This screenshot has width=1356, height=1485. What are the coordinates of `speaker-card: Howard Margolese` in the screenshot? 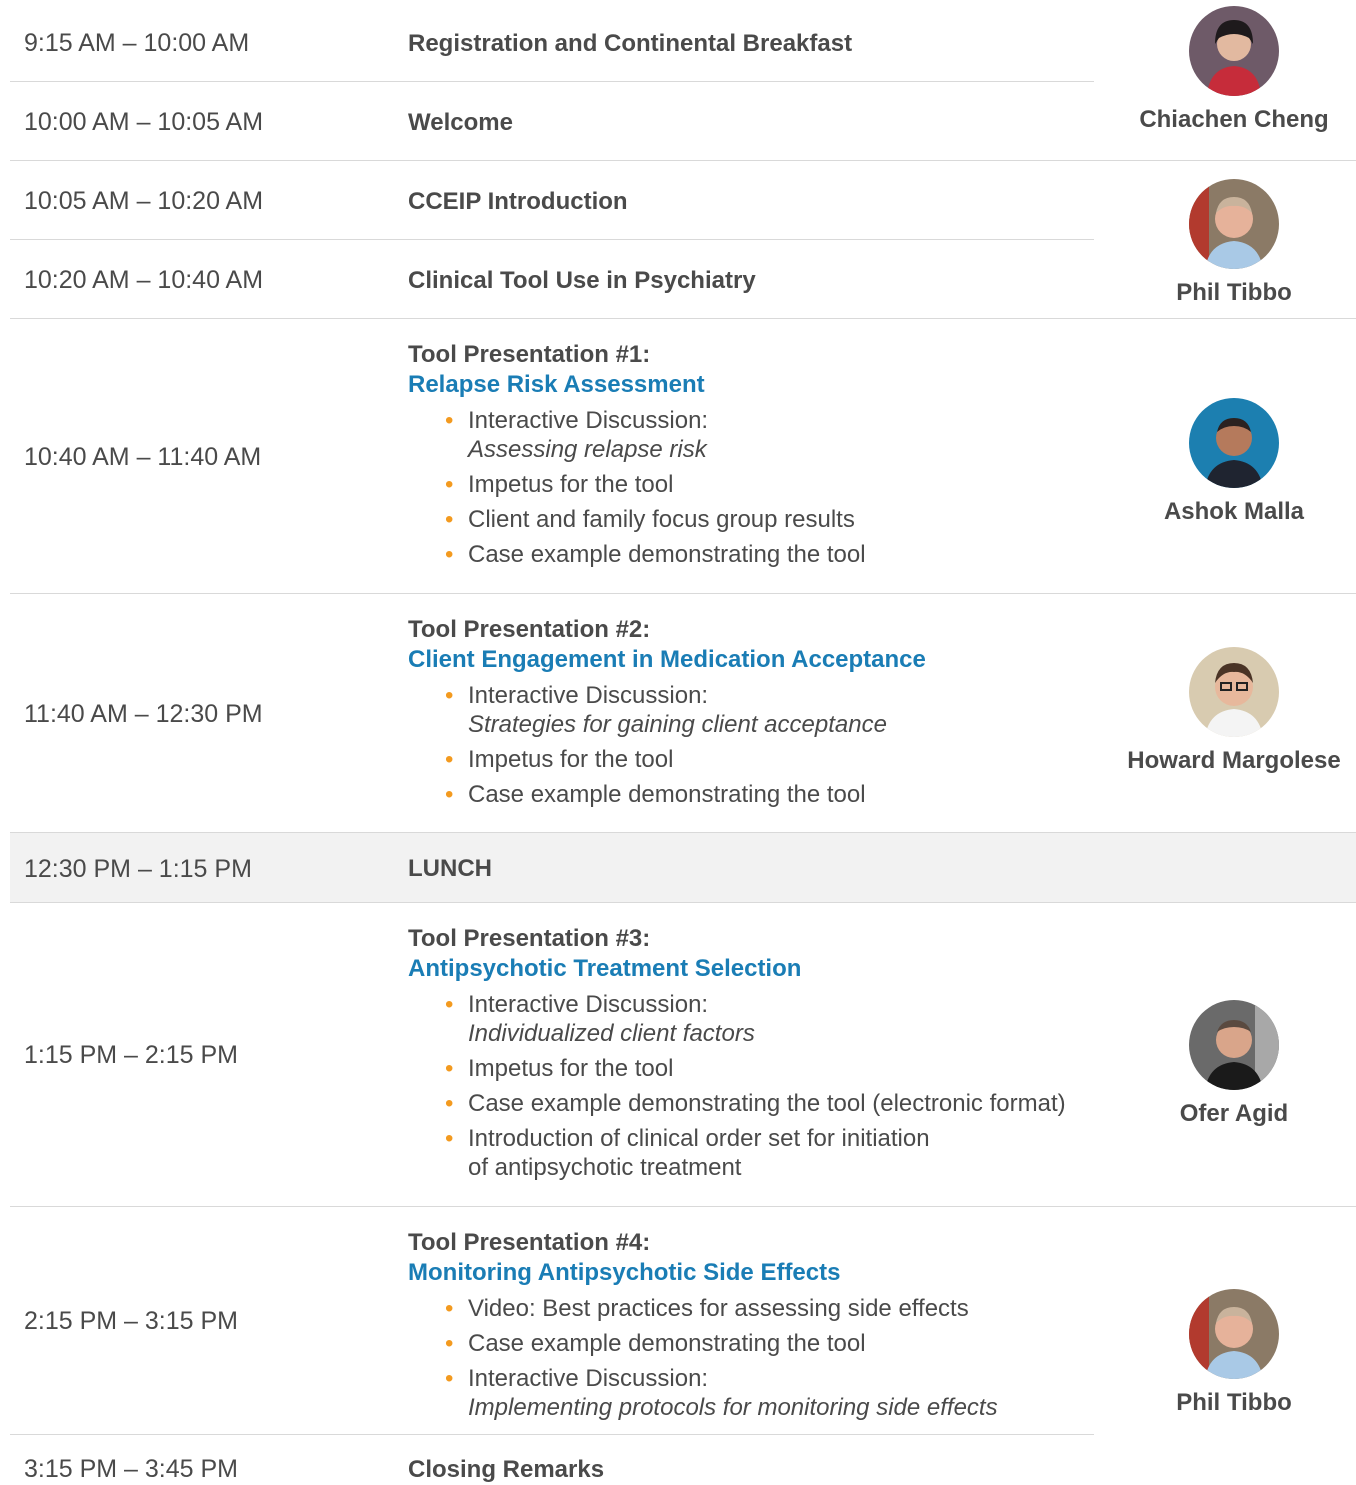 It's located at (1234, 711).